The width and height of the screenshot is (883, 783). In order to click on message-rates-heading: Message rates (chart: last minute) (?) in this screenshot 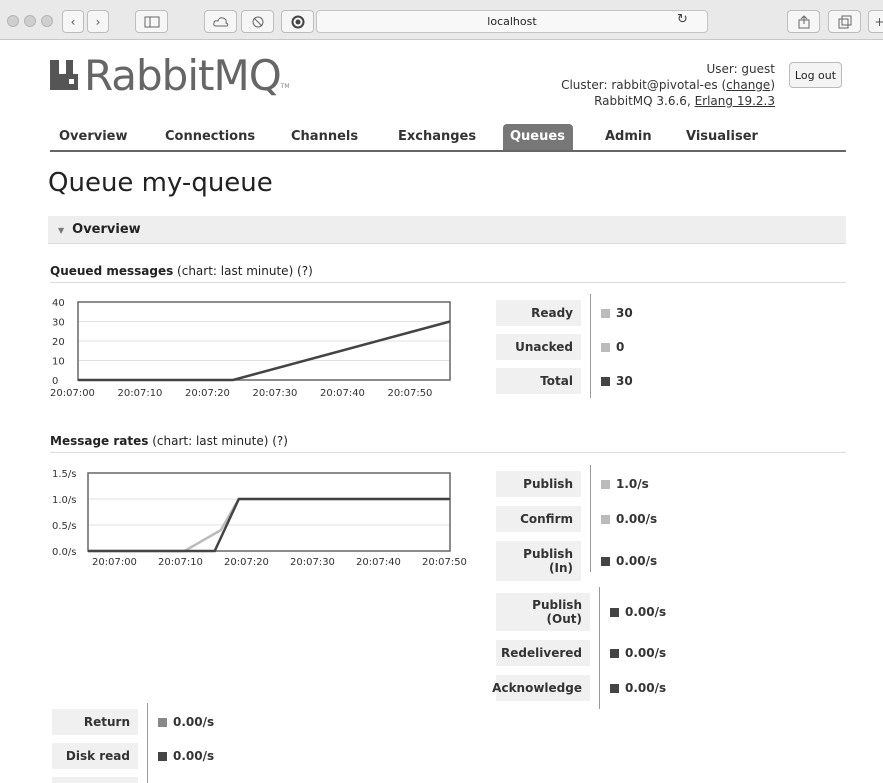, I will do `click(448, 443)`.